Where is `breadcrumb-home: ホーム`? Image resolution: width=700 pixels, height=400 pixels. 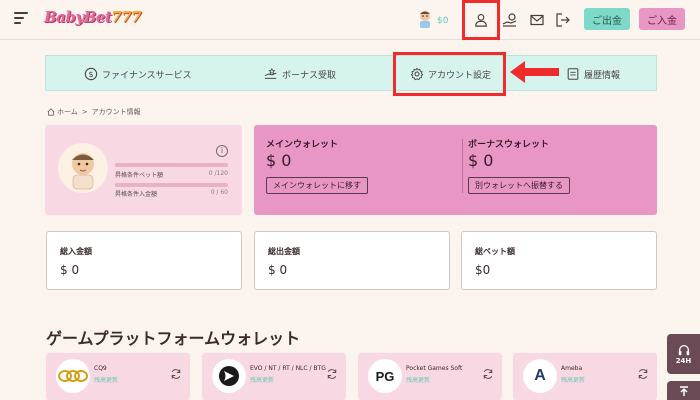 breadcrumb-home: ホーム is located at coordinates (67, 112).